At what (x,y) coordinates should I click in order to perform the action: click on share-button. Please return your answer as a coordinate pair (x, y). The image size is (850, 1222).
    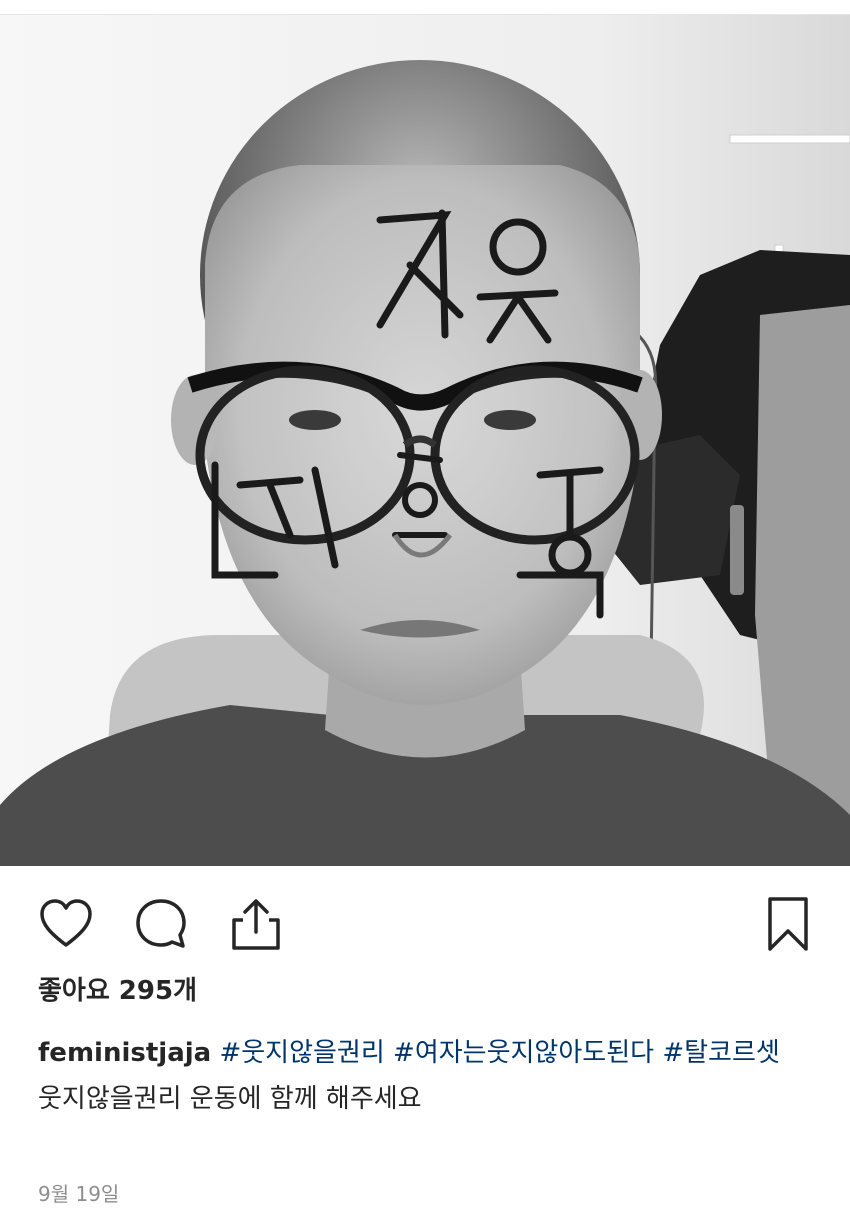
    Looking at the image, I should click on (256, 924).